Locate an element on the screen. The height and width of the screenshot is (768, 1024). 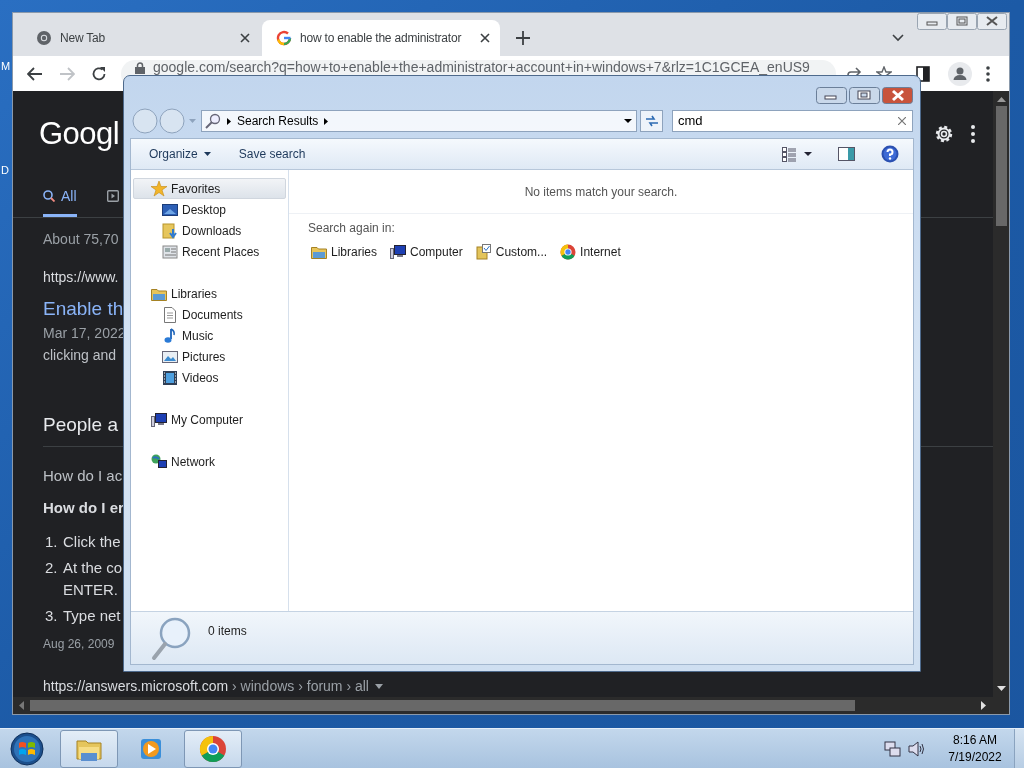
command-button: Organize is located at coordinates (180, 154).